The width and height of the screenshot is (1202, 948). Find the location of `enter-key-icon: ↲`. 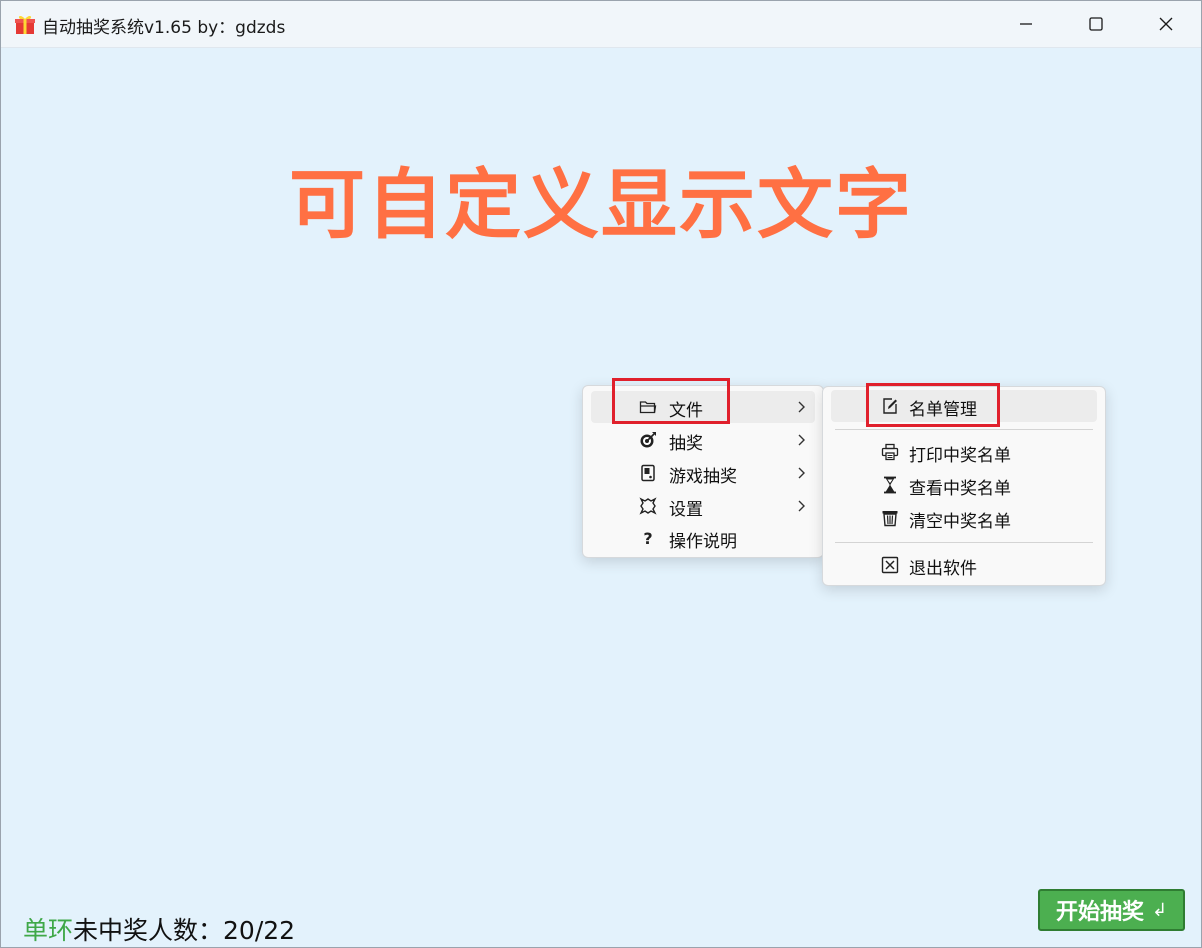

enter-key-icon: ↲ is located at coordinates (1159, 910).